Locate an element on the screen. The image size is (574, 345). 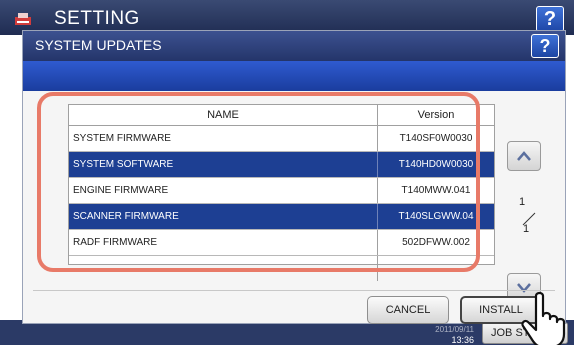
date-text: 2011/09/11 is located at coordinates (454, 329).